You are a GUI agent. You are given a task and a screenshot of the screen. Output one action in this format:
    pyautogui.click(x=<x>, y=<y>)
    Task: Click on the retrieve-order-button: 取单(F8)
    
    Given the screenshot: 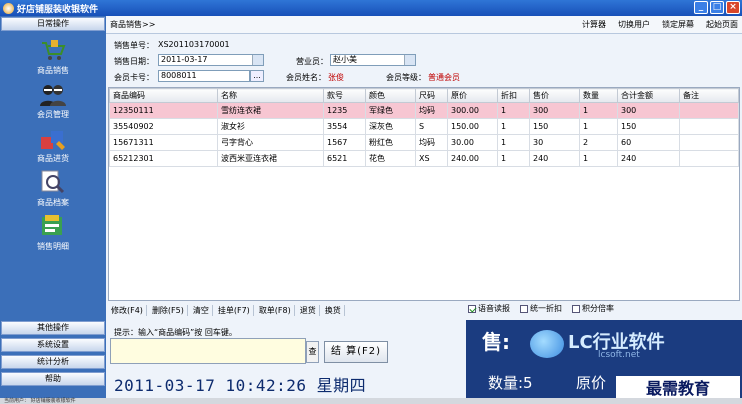 What is the action you would take?
    pyautogui.click(x=275, y=310)
    